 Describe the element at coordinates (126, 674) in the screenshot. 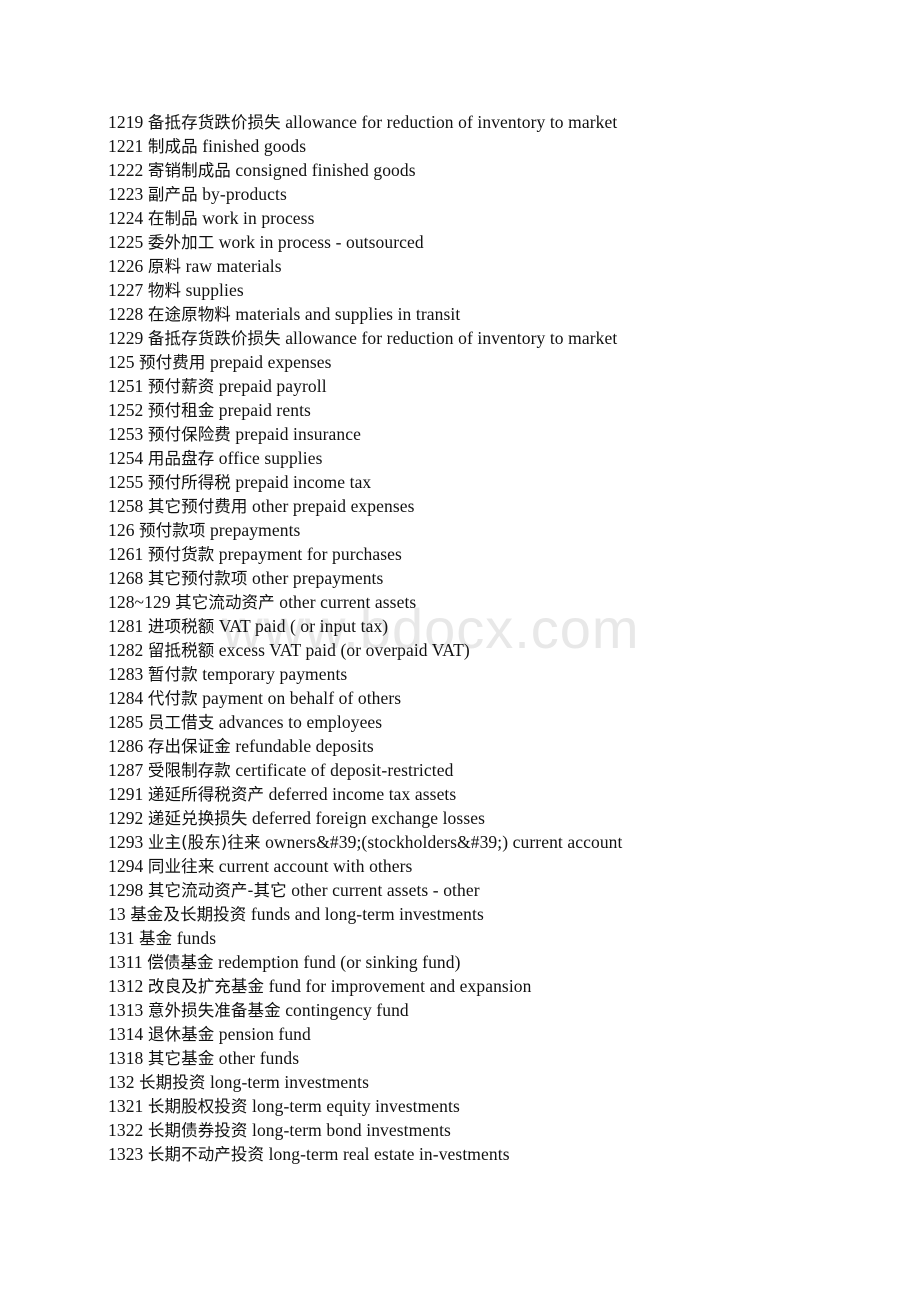

I see `entry-code: 1283` at that location.